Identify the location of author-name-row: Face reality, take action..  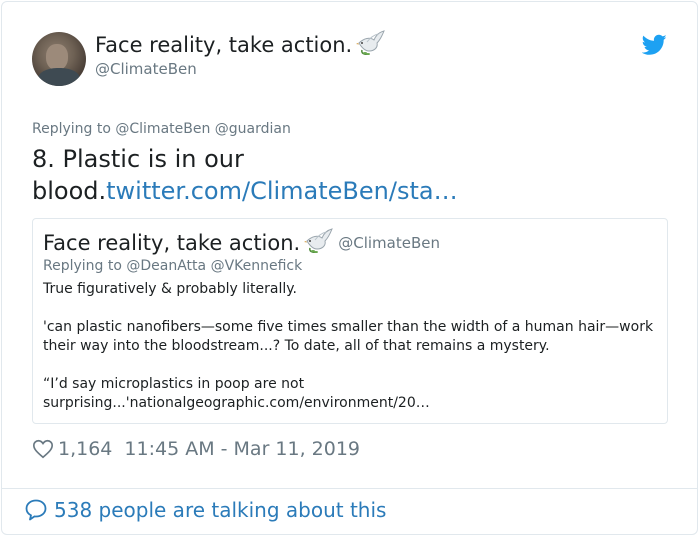
(240, 43).